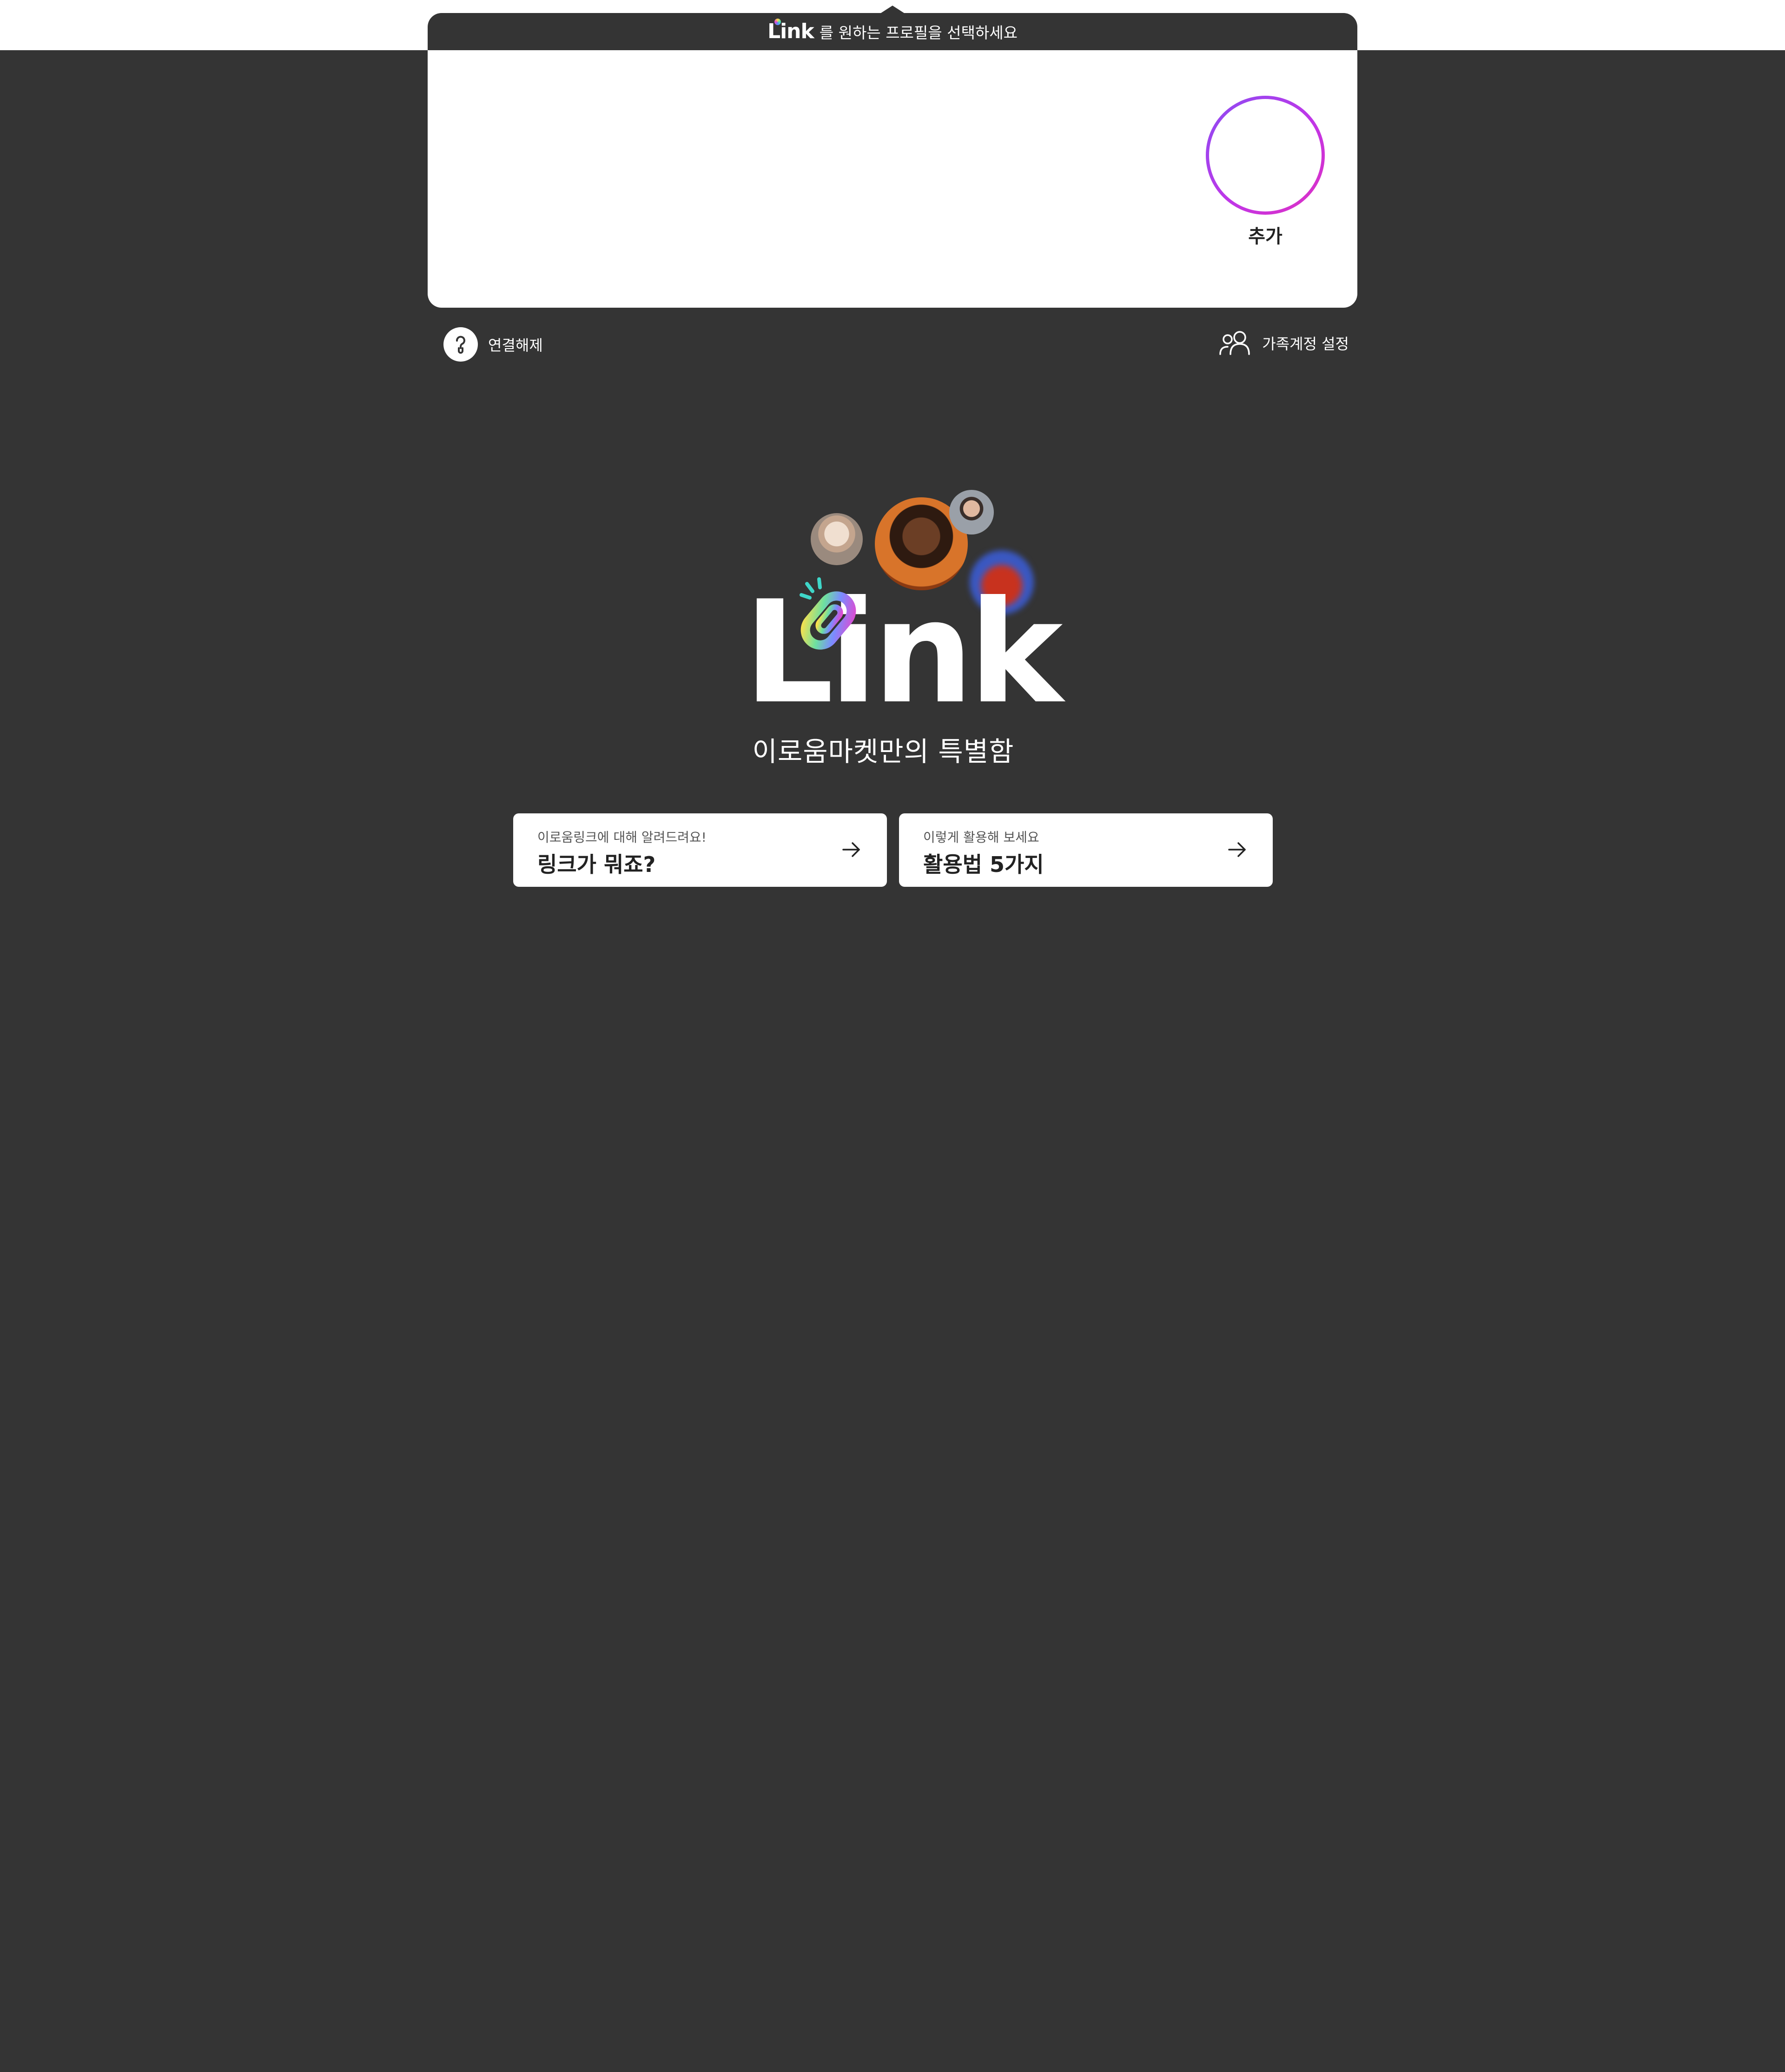  Describe the element at coordinates (1305, 344) in the screenshot. I see `family-settings-label: 가족계정 설정` at that location.